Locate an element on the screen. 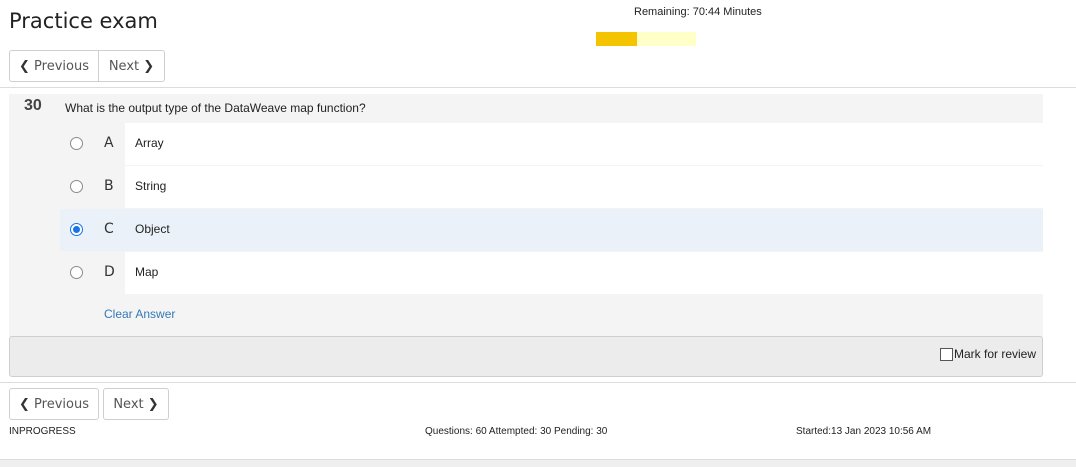 The height and width of the screenshot is (467, 1076). bottom-nav: ❮ Previous Next ❯ is located at coordinates (89, 404).